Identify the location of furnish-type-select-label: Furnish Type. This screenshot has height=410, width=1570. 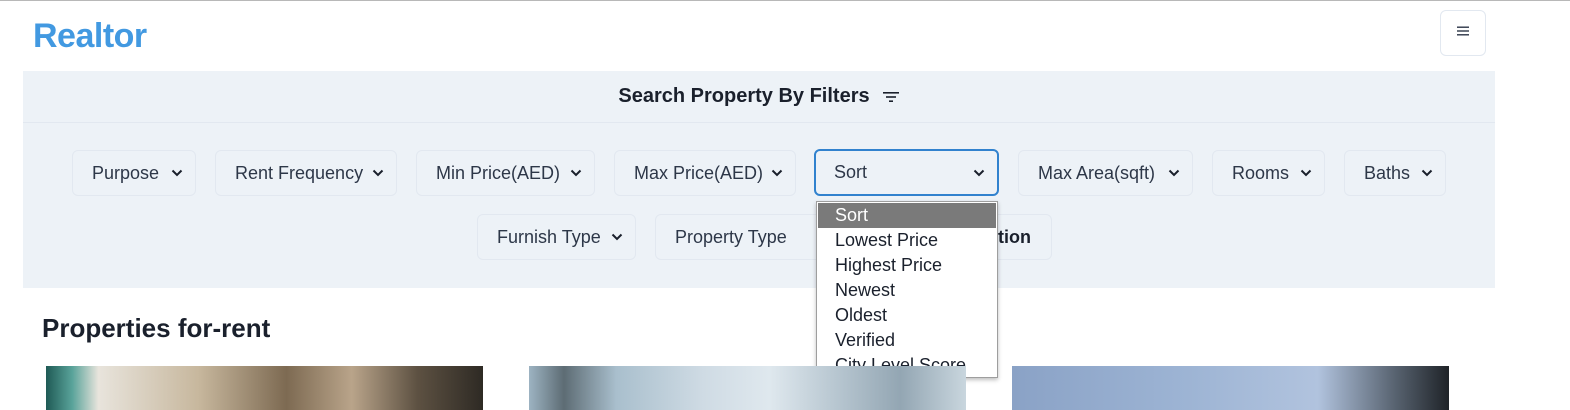
(549, 236).